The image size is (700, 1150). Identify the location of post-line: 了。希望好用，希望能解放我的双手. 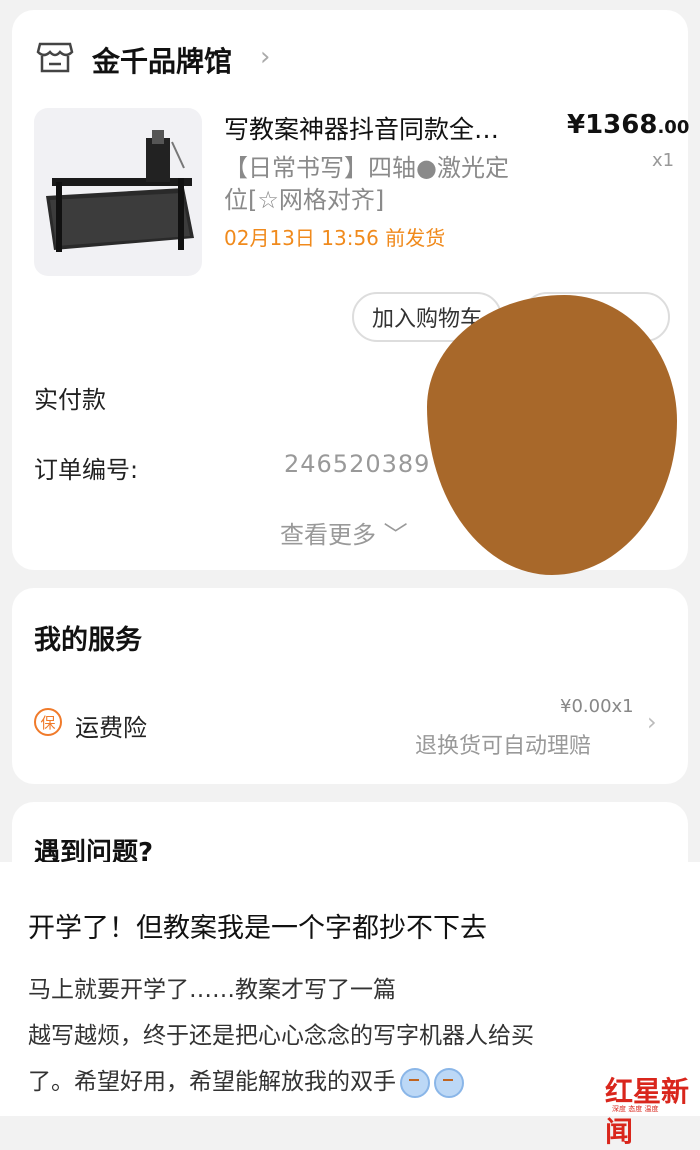
(246, 1080).